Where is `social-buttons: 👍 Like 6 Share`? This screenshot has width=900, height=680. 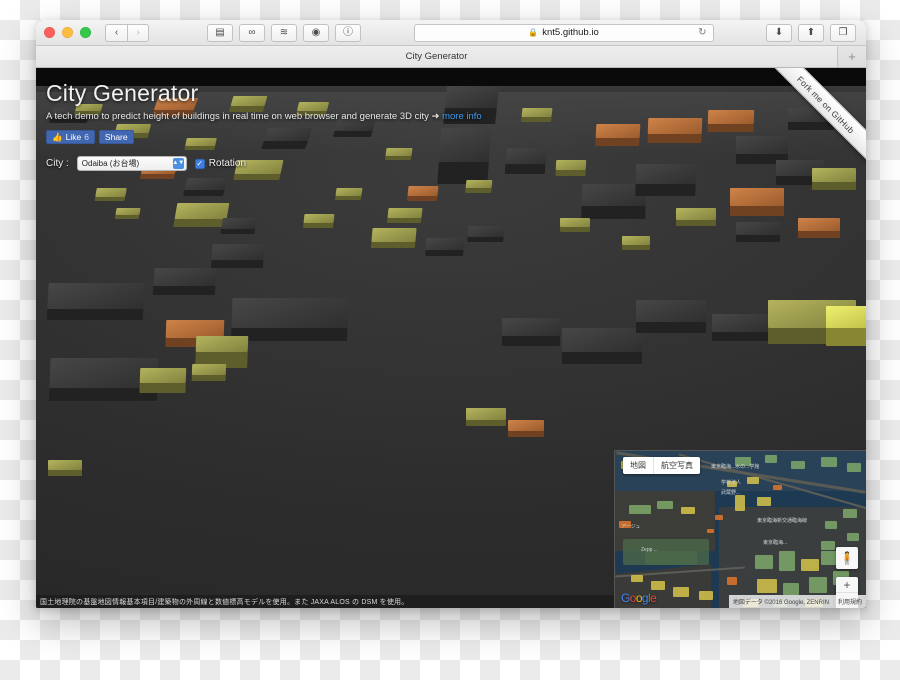
social-buttons: 👍 Like 6 Share is located at coordinates (456, 137).